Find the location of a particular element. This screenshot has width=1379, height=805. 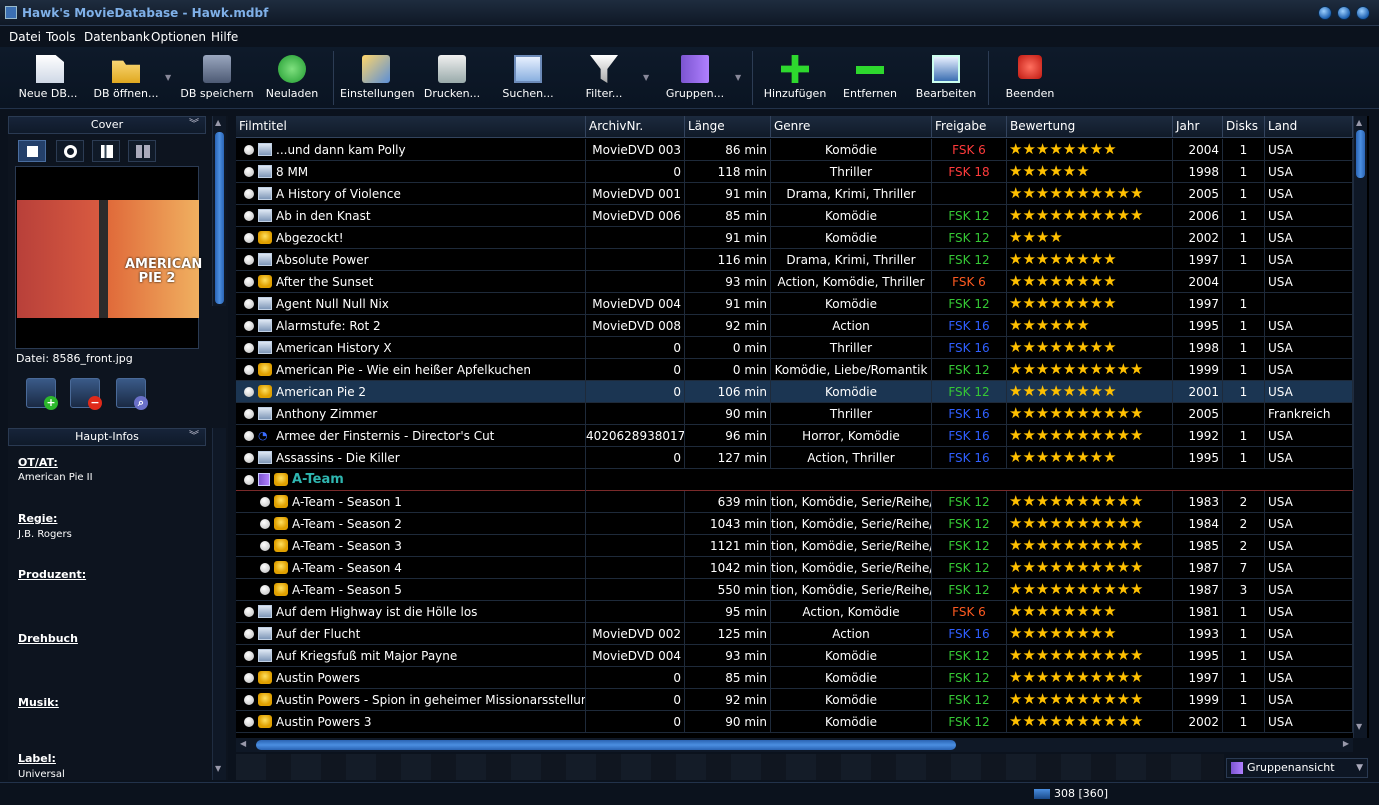

cover-panel-scrollbar: ▲ is located at coordinates (219, 211).